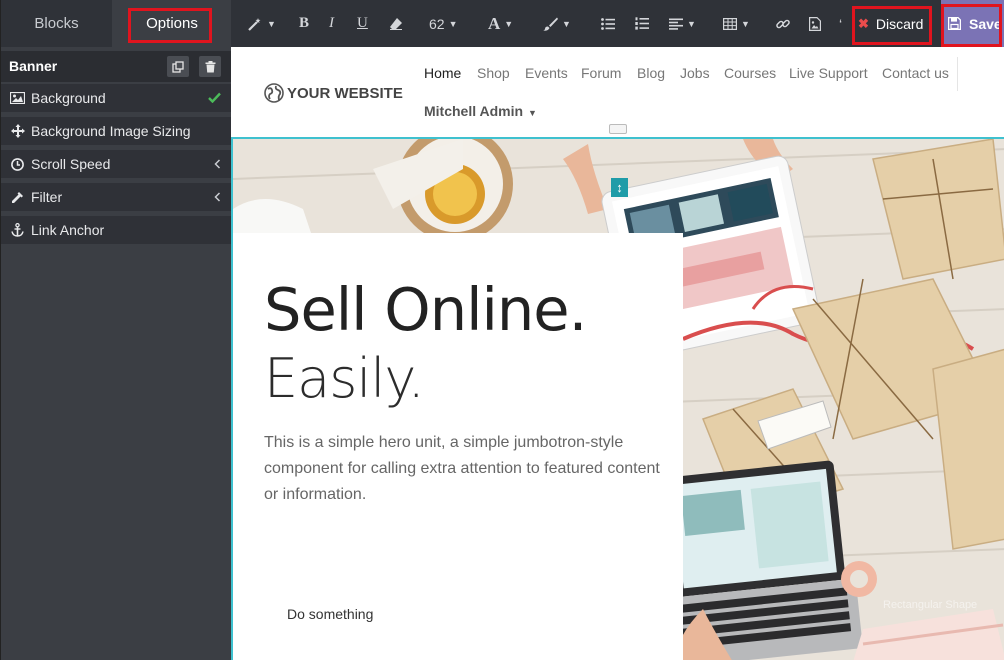  I want to click on watermark-text: Rectangular Shape, so click(930, 605).